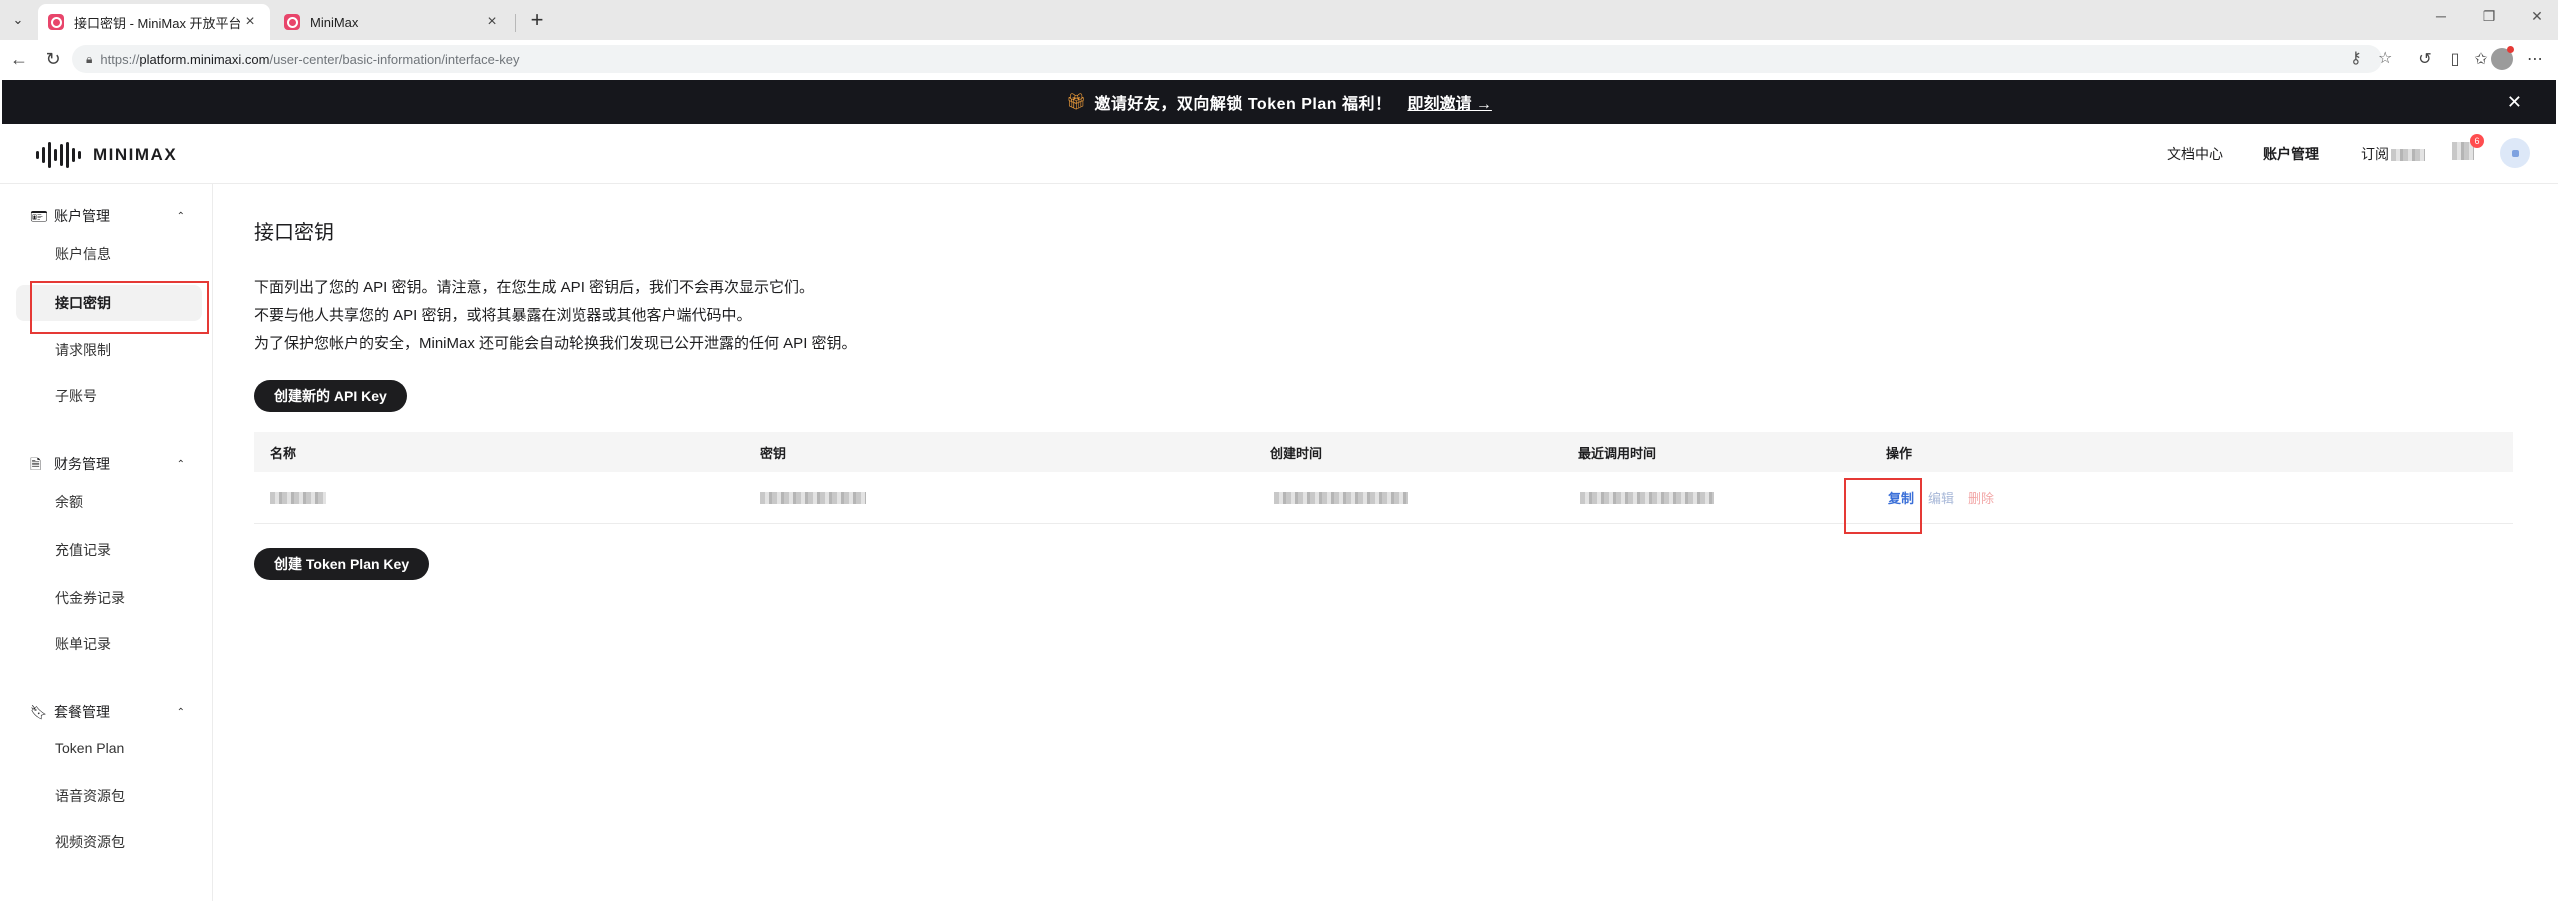  Describe the element at coordinates (294, 233) in the screenshot. I see `page-title: 接口密钥` at that location.